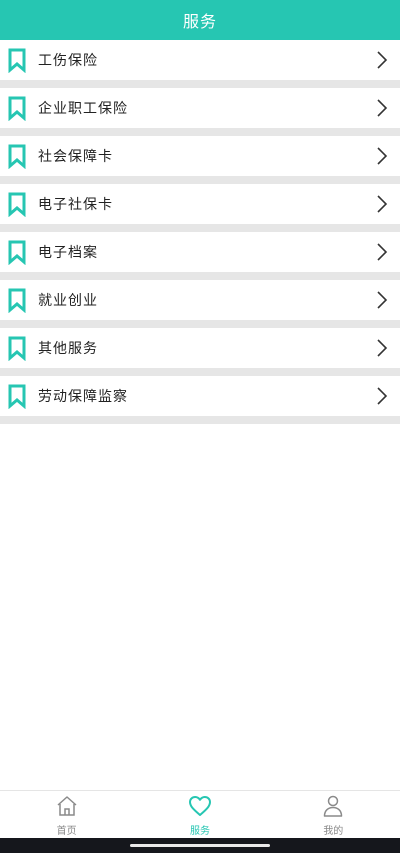  Describe the element at coordinates (199, 806) in the screenshot. I see `heart-icon` at that location.